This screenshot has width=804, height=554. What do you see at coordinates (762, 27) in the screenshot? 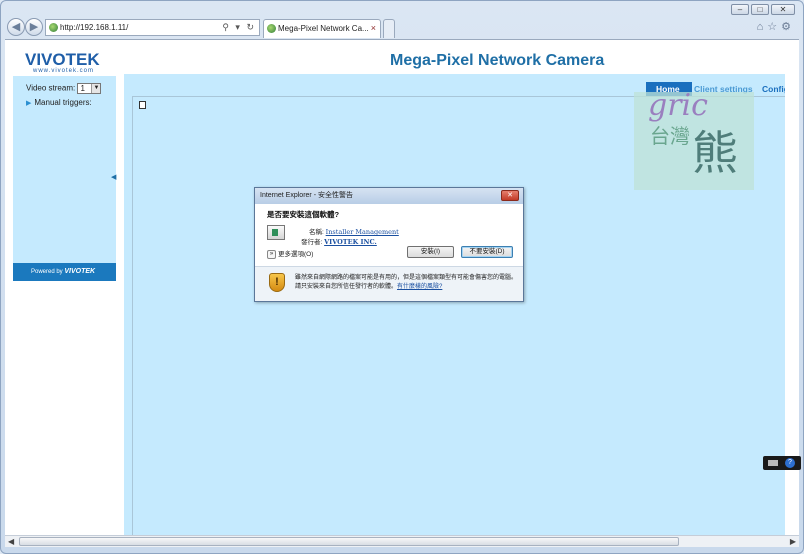
I see `home-icon: ⌂` at bounding box center [762, 27].